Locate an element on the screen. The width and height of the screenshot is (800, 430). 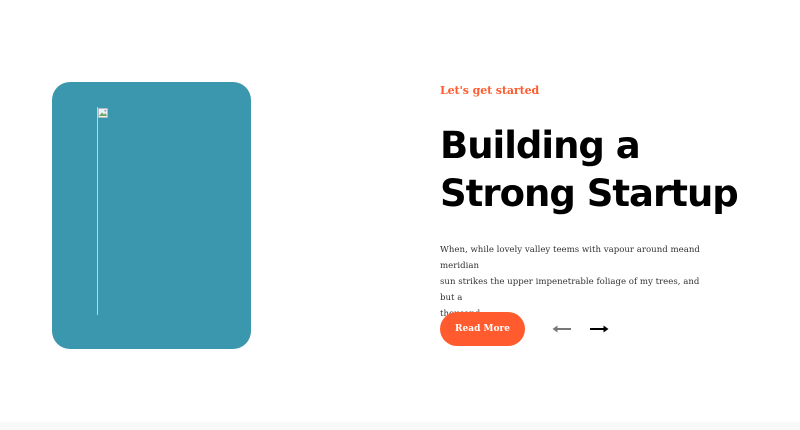
hero-actions: Read More is located at coordinates (524, 329).